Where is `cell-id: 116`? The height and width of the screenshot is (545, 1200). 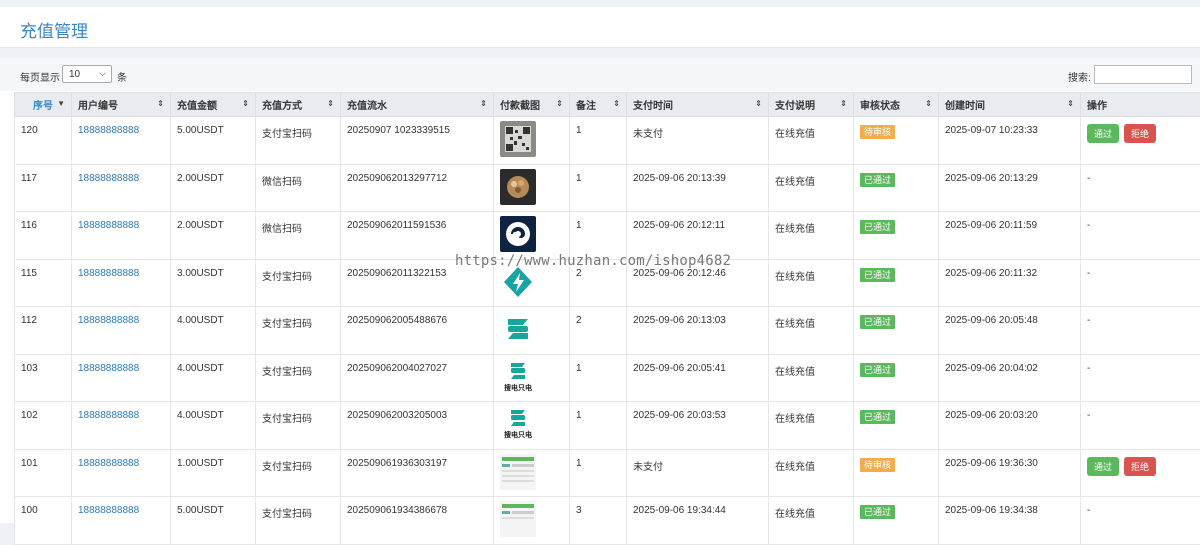 cell-id: 116 is located at coordinates (43, 236).